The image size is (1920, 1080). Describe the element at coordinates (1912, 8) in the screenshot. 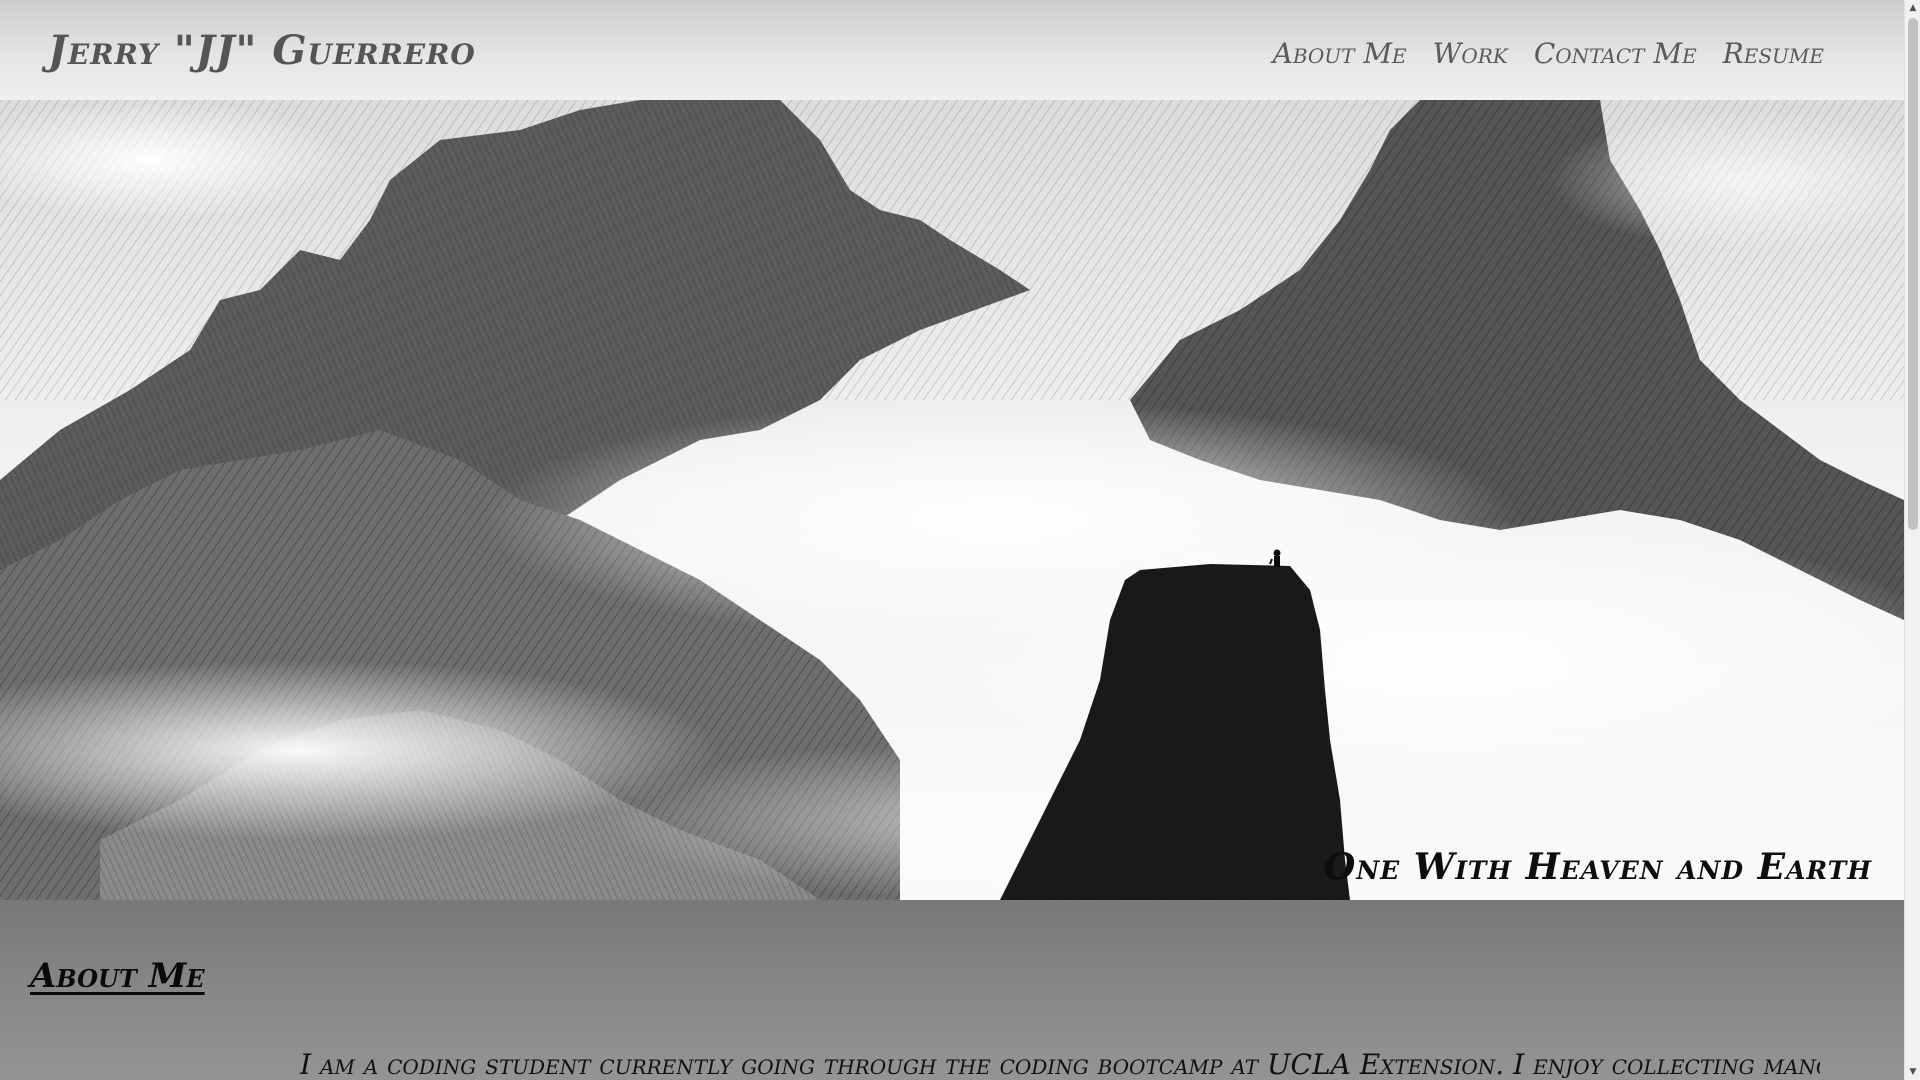

I see `scroll-up-icon: ▲` at that location.